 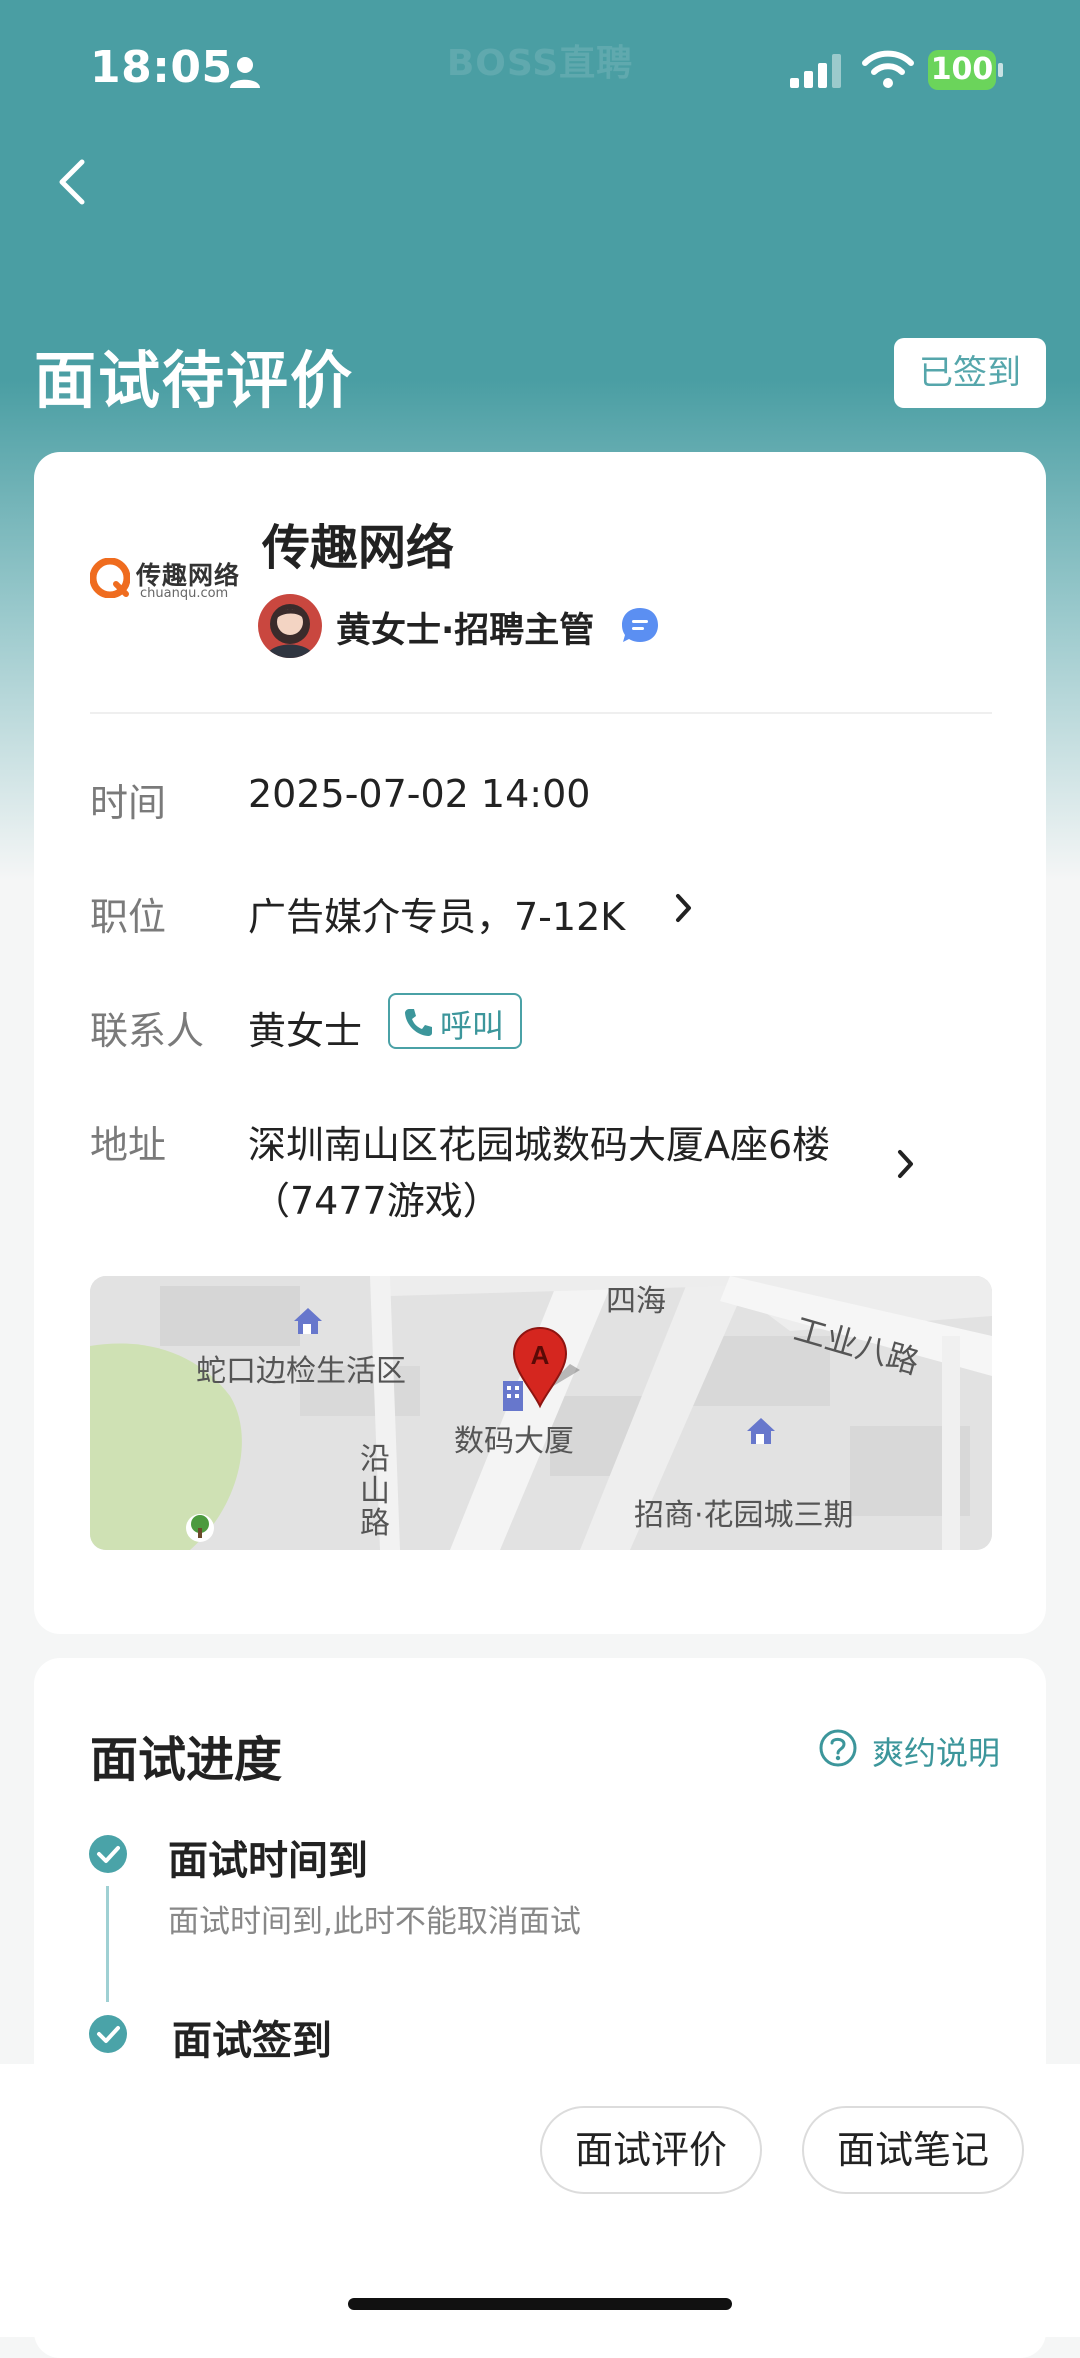 What do you see at coordinates (514, 1441) in the screenshot?
I see `map-label-shuma: 数码大厦` at bounding box center [514, 1441].